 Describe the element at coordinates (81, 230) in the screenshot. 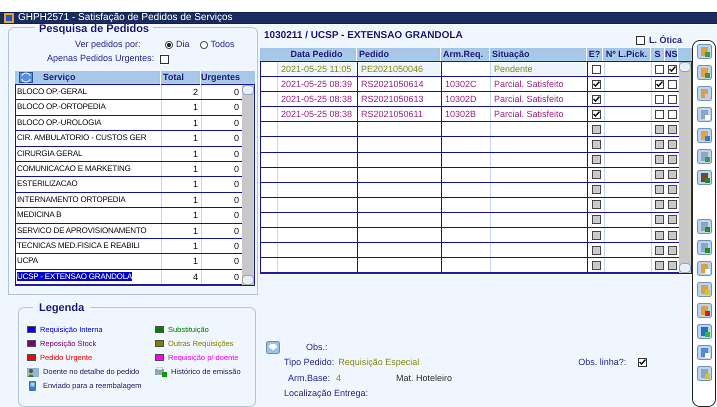

I see `table-cell: SERVICO DE APROVISIONAMENTO` at that location.